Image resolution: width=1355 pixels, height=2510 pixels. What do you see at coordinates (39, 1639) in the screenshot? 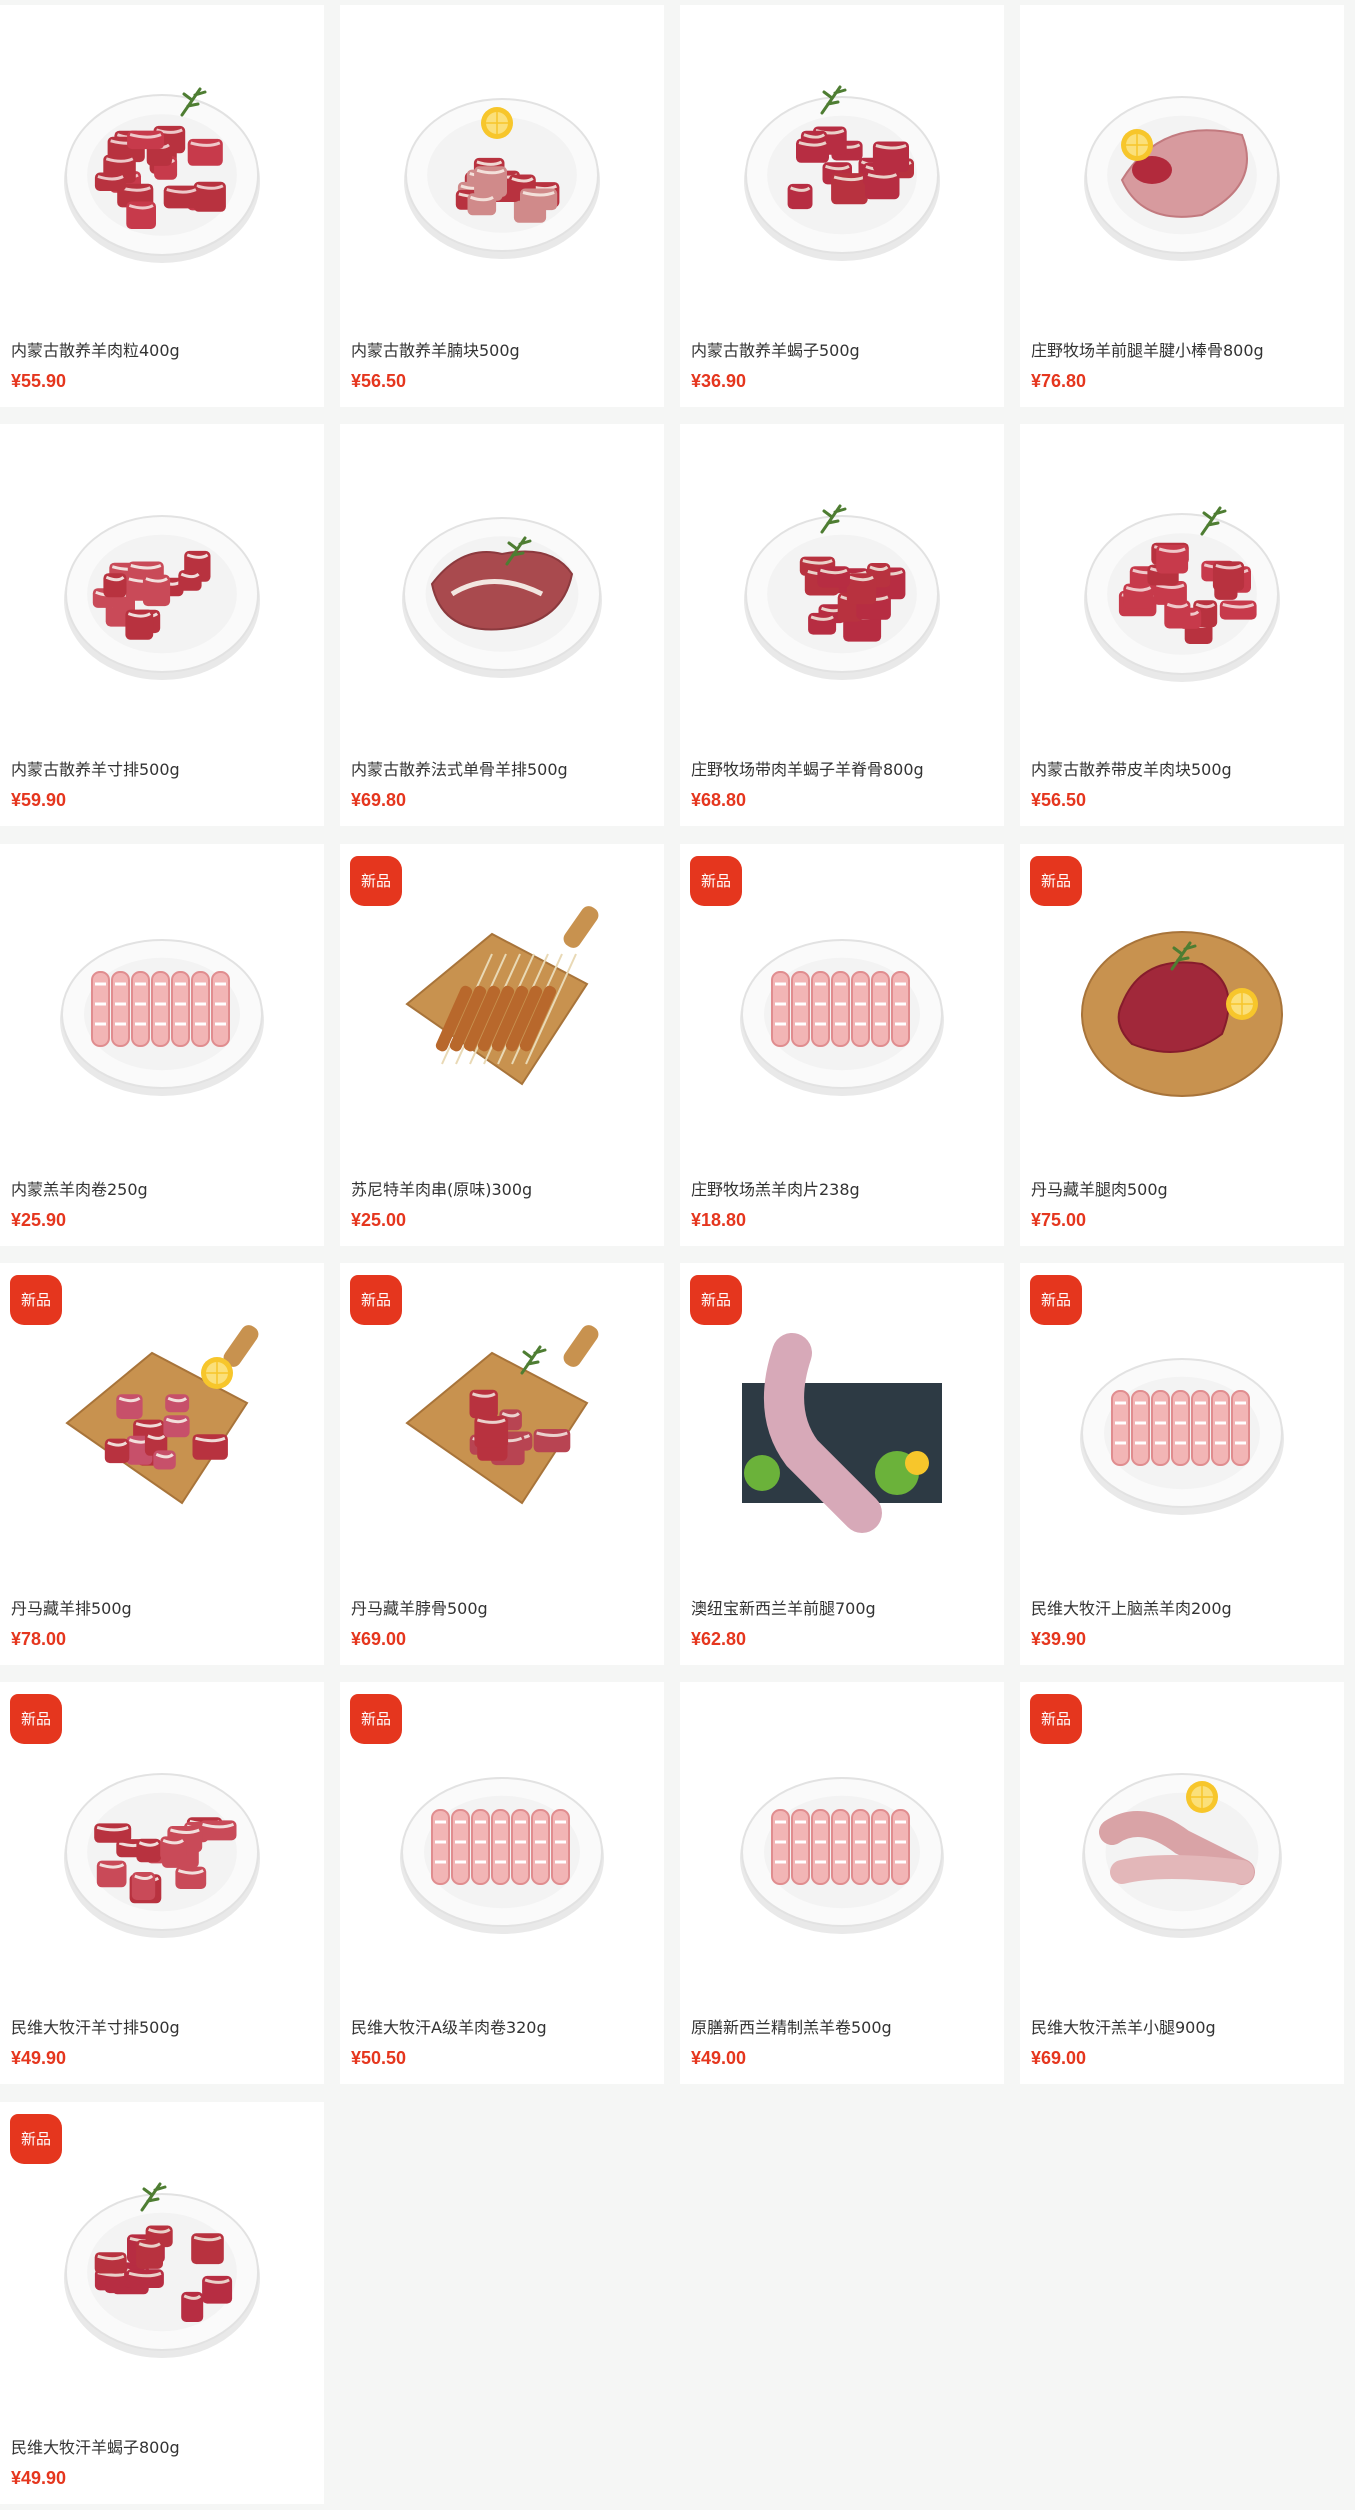
I see `product-price: ¥78.00` at bounding box center [39, 1639].